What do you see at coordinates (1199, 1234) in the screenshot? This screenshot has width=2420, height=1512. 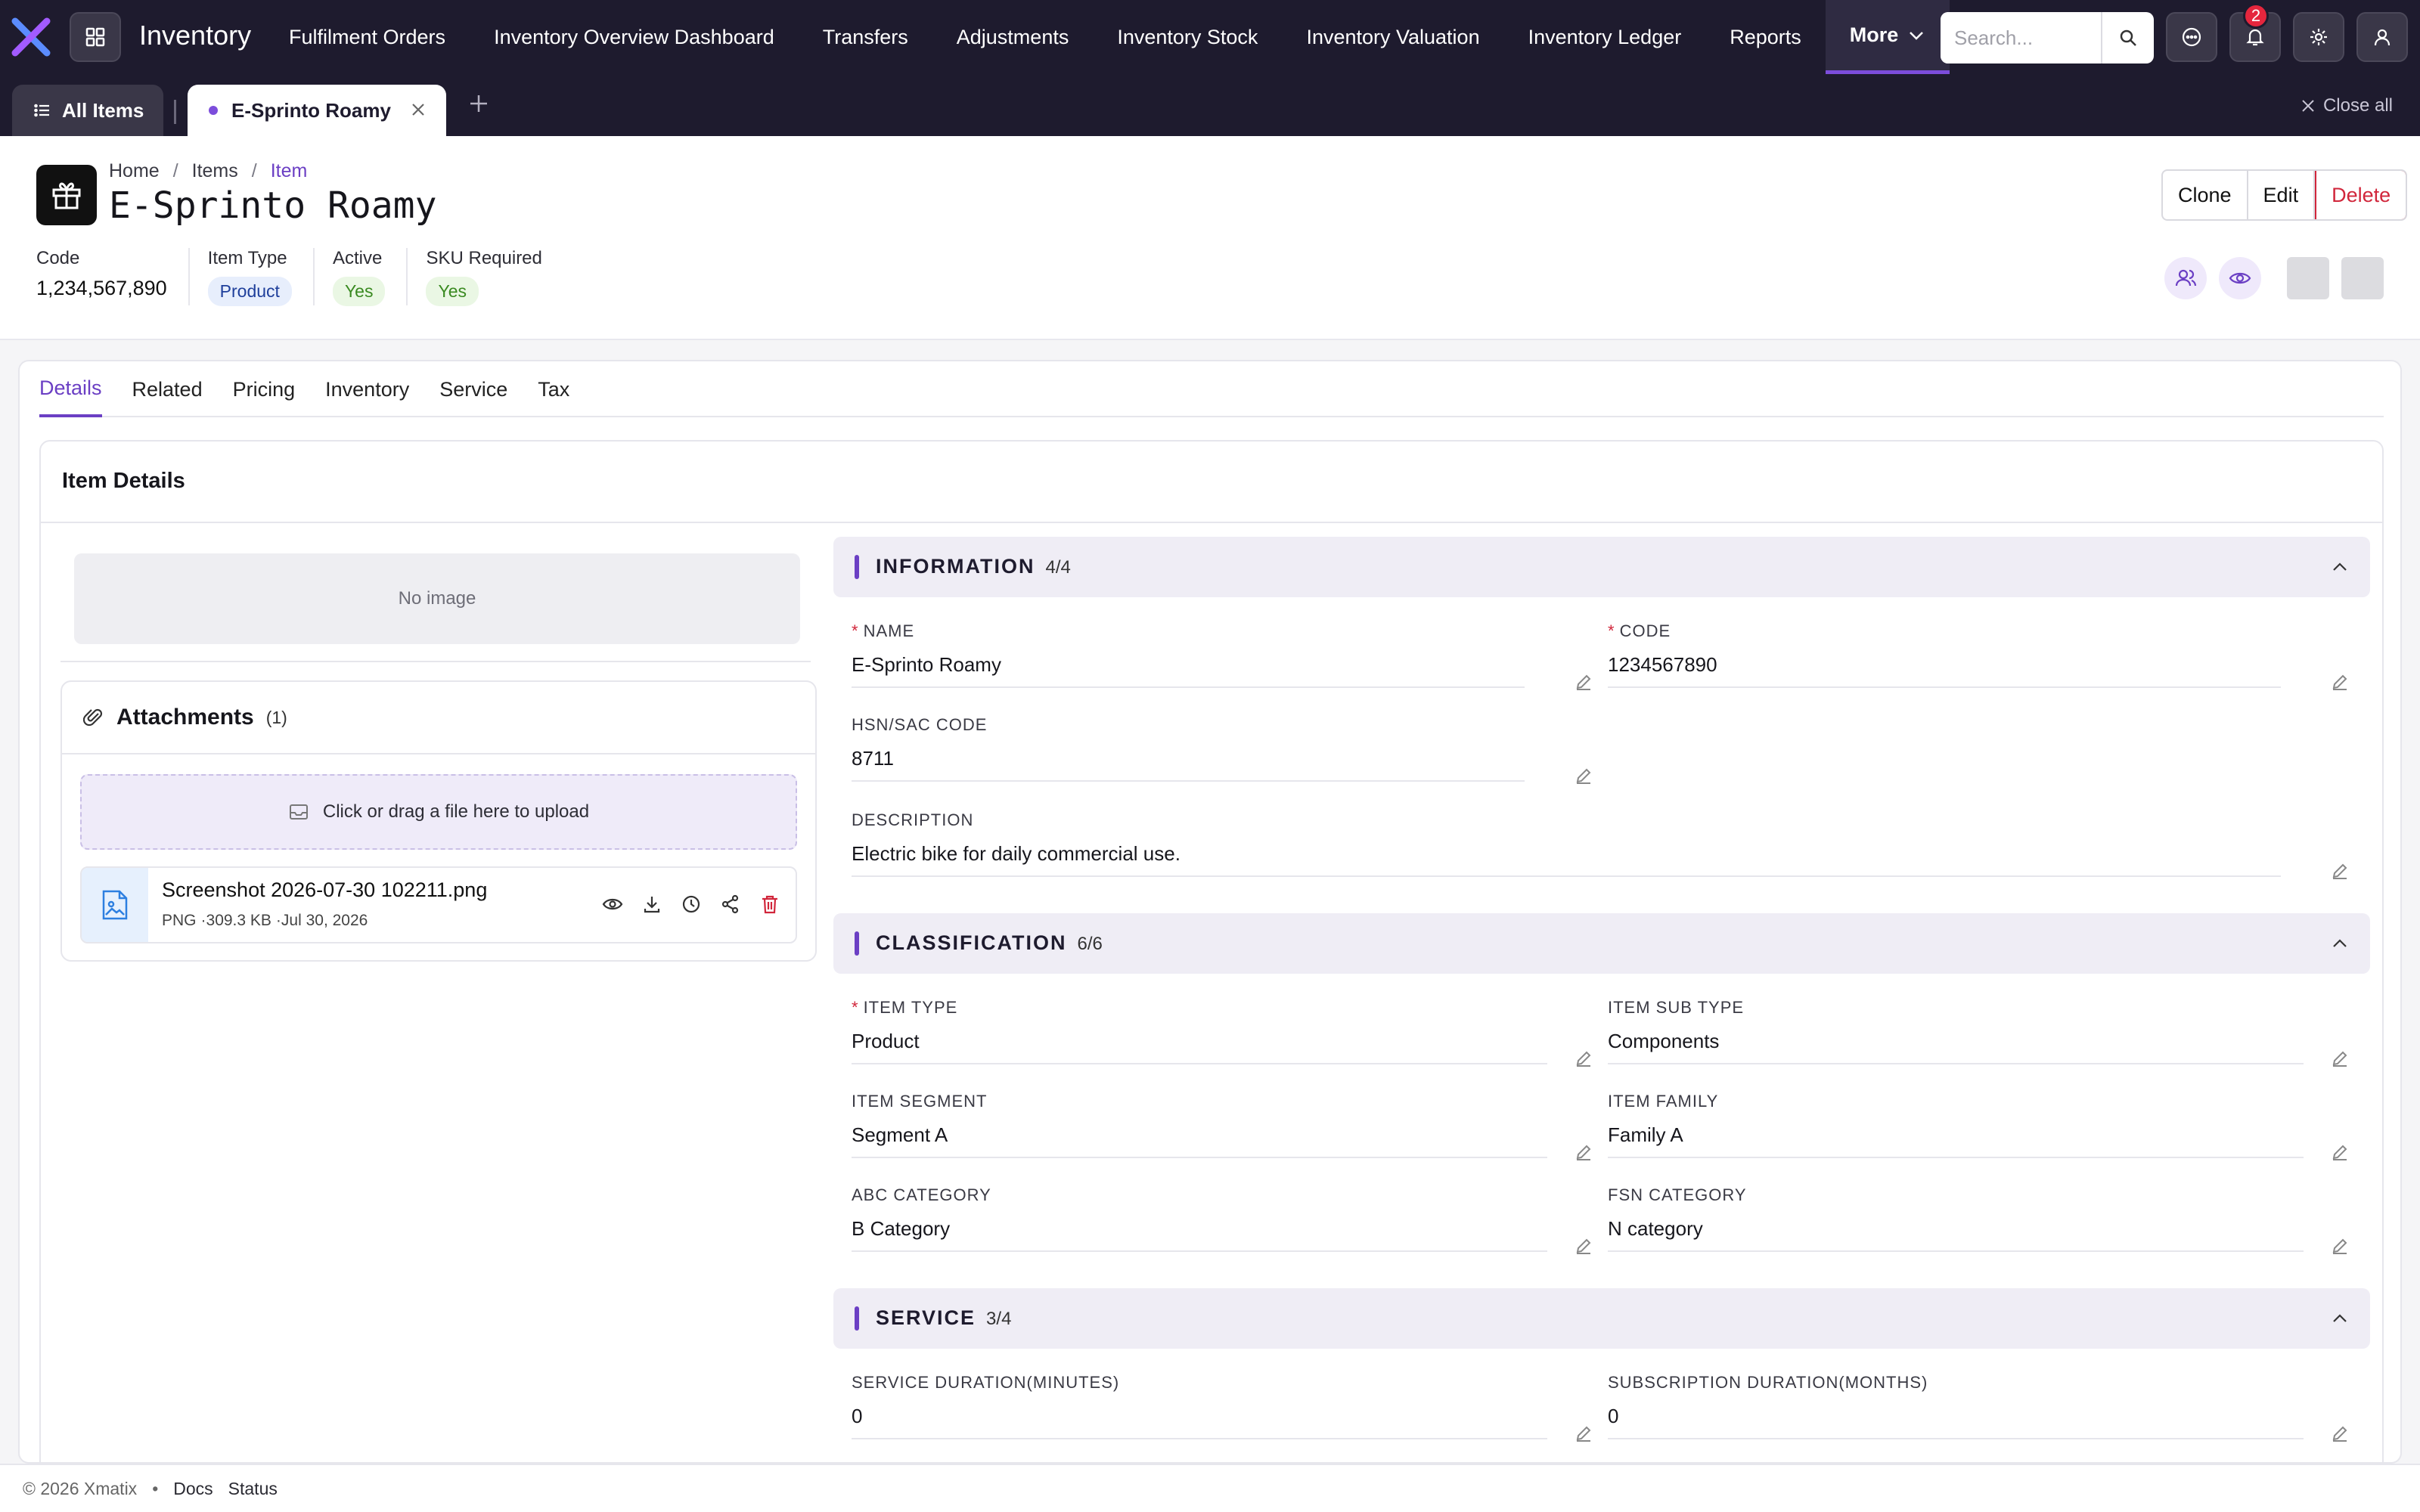 I see `field-abc-category-value: B Category` at bounding box center [1199, 1234].